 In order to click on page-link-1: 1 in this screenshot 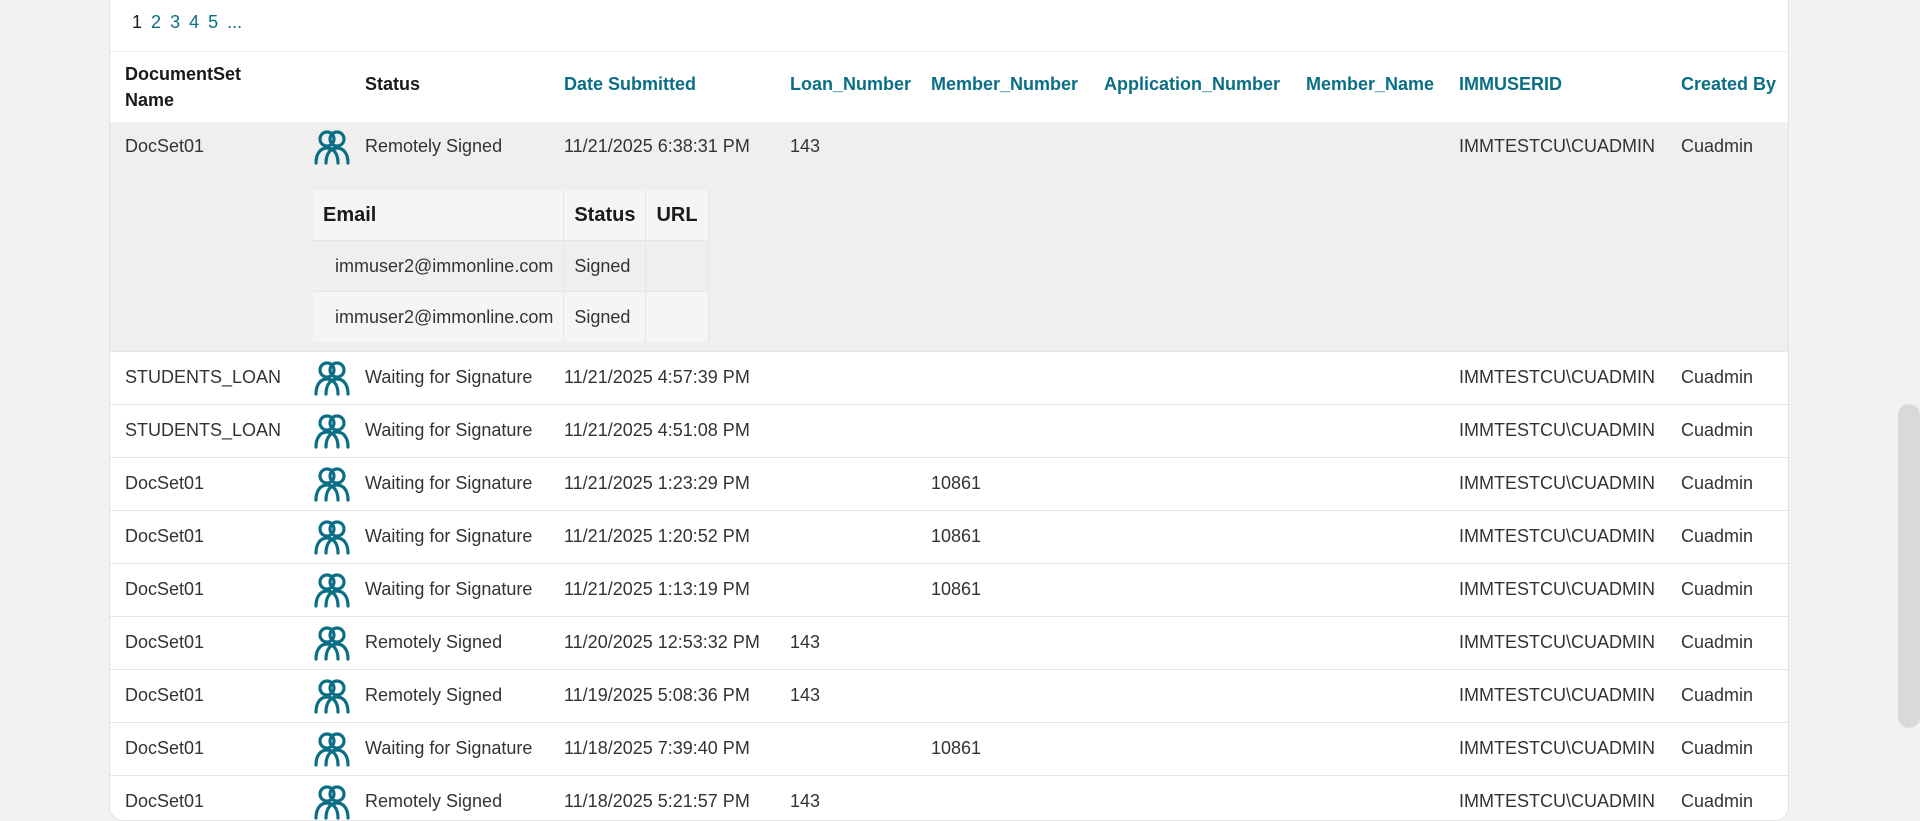, I will do `click(137, 22)`.